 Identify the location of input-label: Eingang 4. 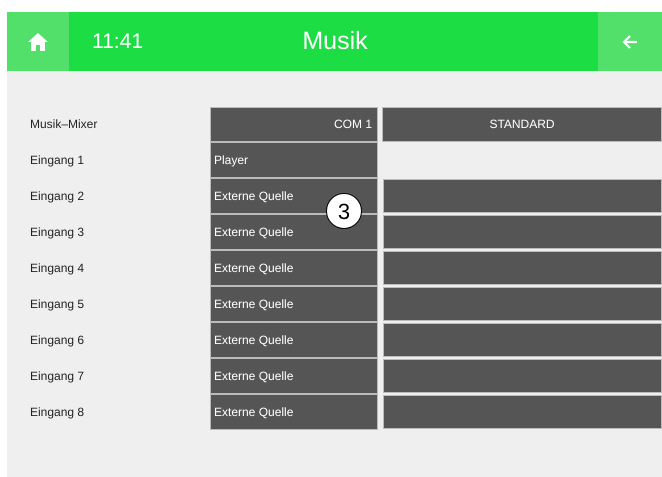
(57, 268).